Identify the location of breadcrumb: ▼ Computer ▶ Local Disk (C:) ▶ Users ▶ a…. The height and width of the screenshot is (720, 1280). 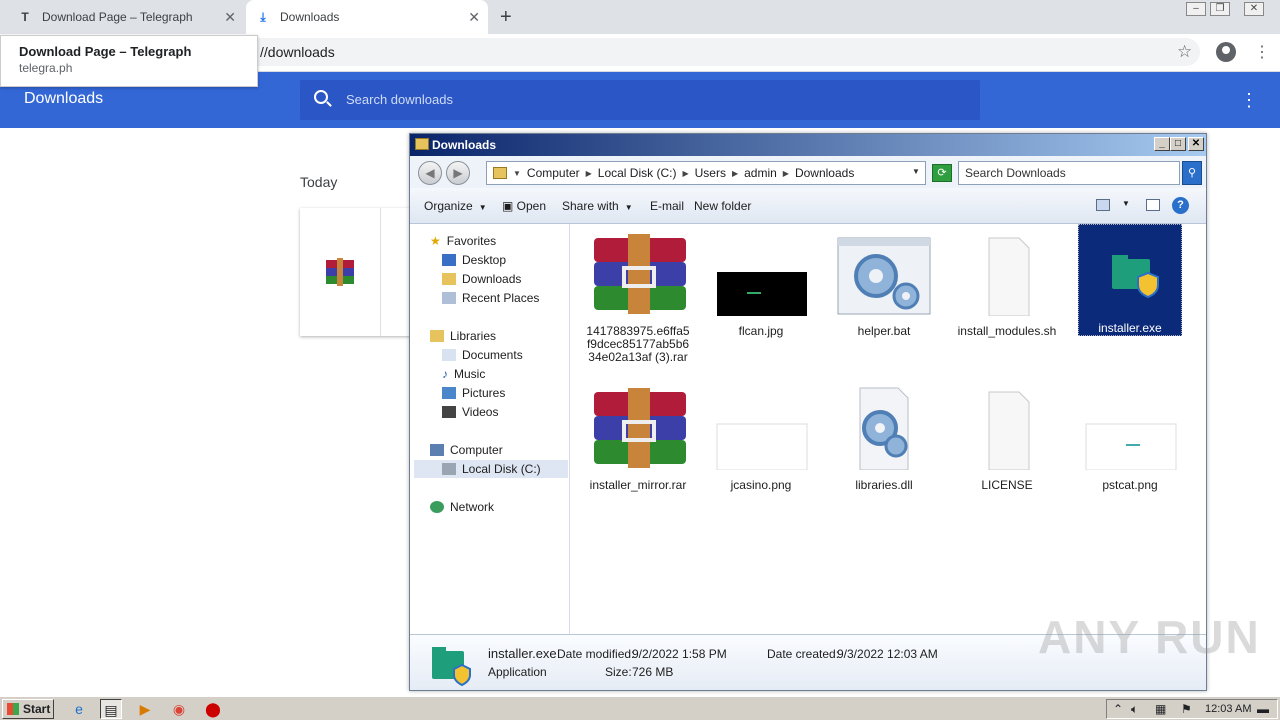
(706, 173).